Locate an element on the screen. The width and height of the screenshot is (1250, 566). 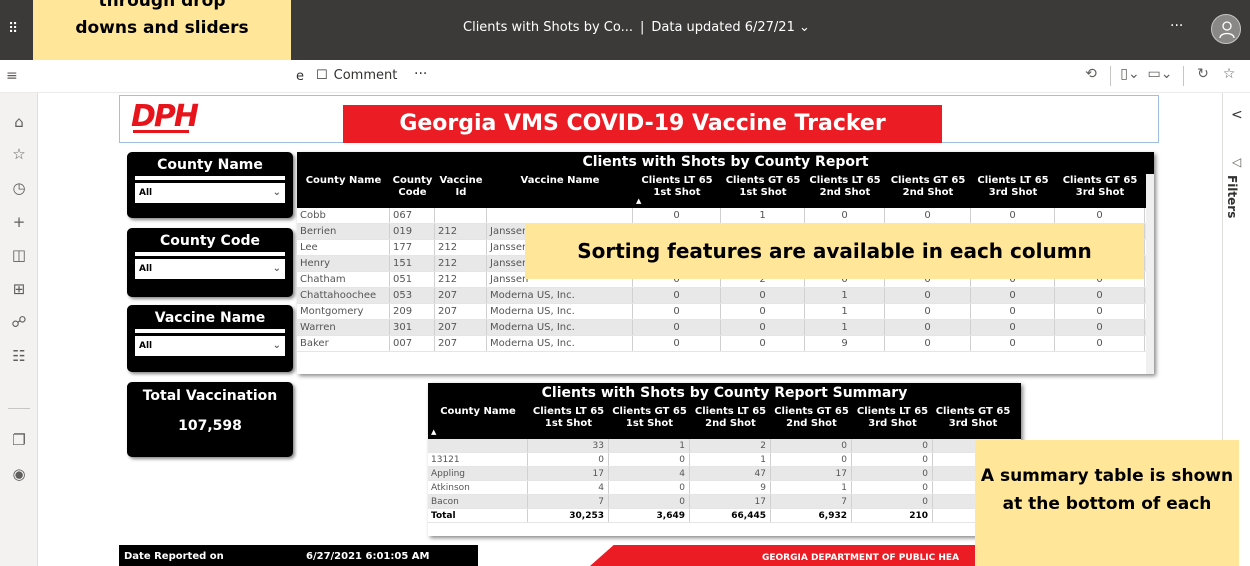
apps-icon: ⊞ is located at coordinates (19, 290).